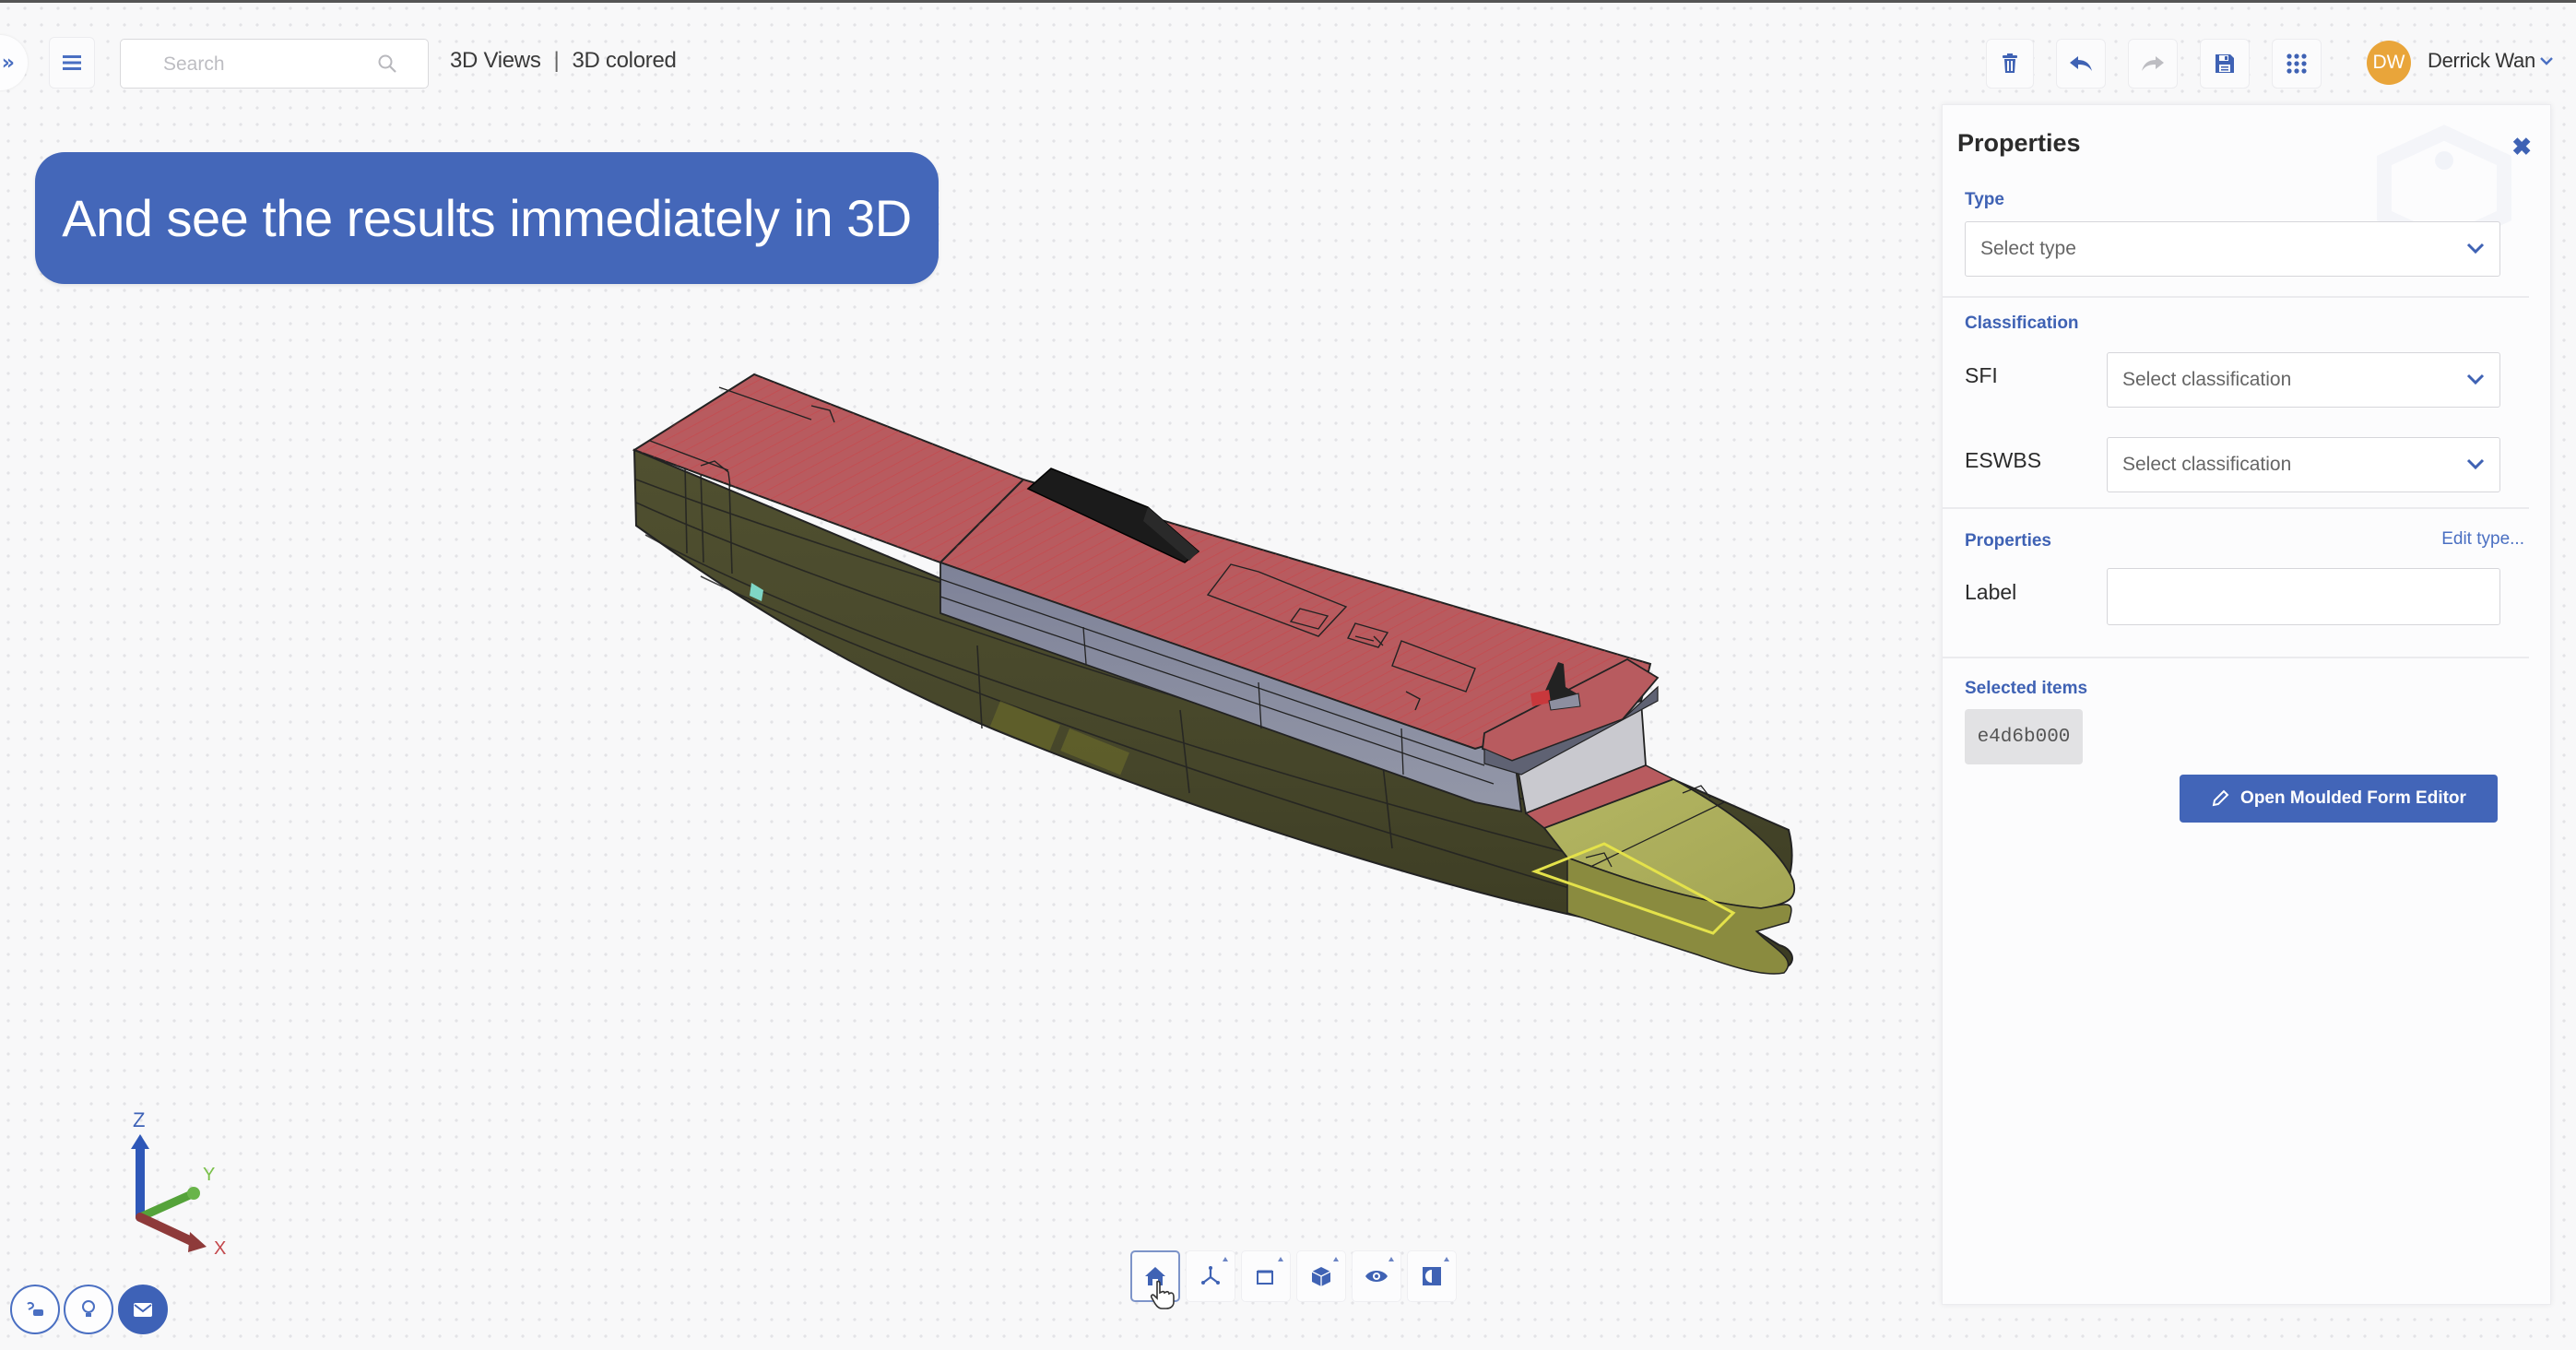 The width and height of the screenshot is (2576, 1350). What do you see at coordinates (1288, 2) in the screenshot?
I see `window-top-border` at bounding box center [1288, 2].